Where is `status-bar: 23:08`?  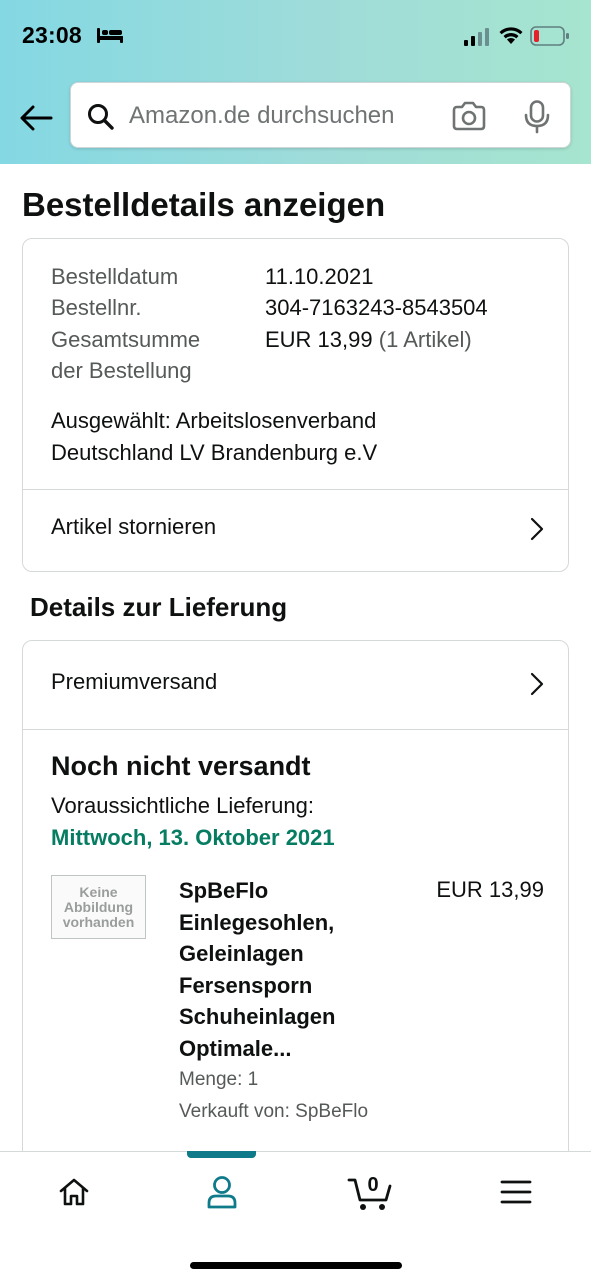 status-bar: 23:08 is located at coordinates (295, 36).